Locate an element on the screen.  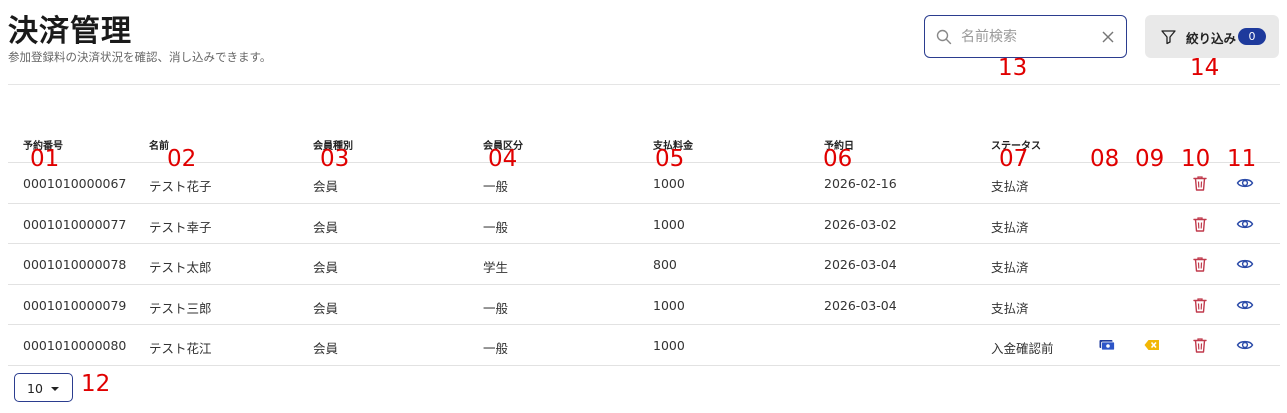
caret-down-icon is located at coordinates (55, 389).